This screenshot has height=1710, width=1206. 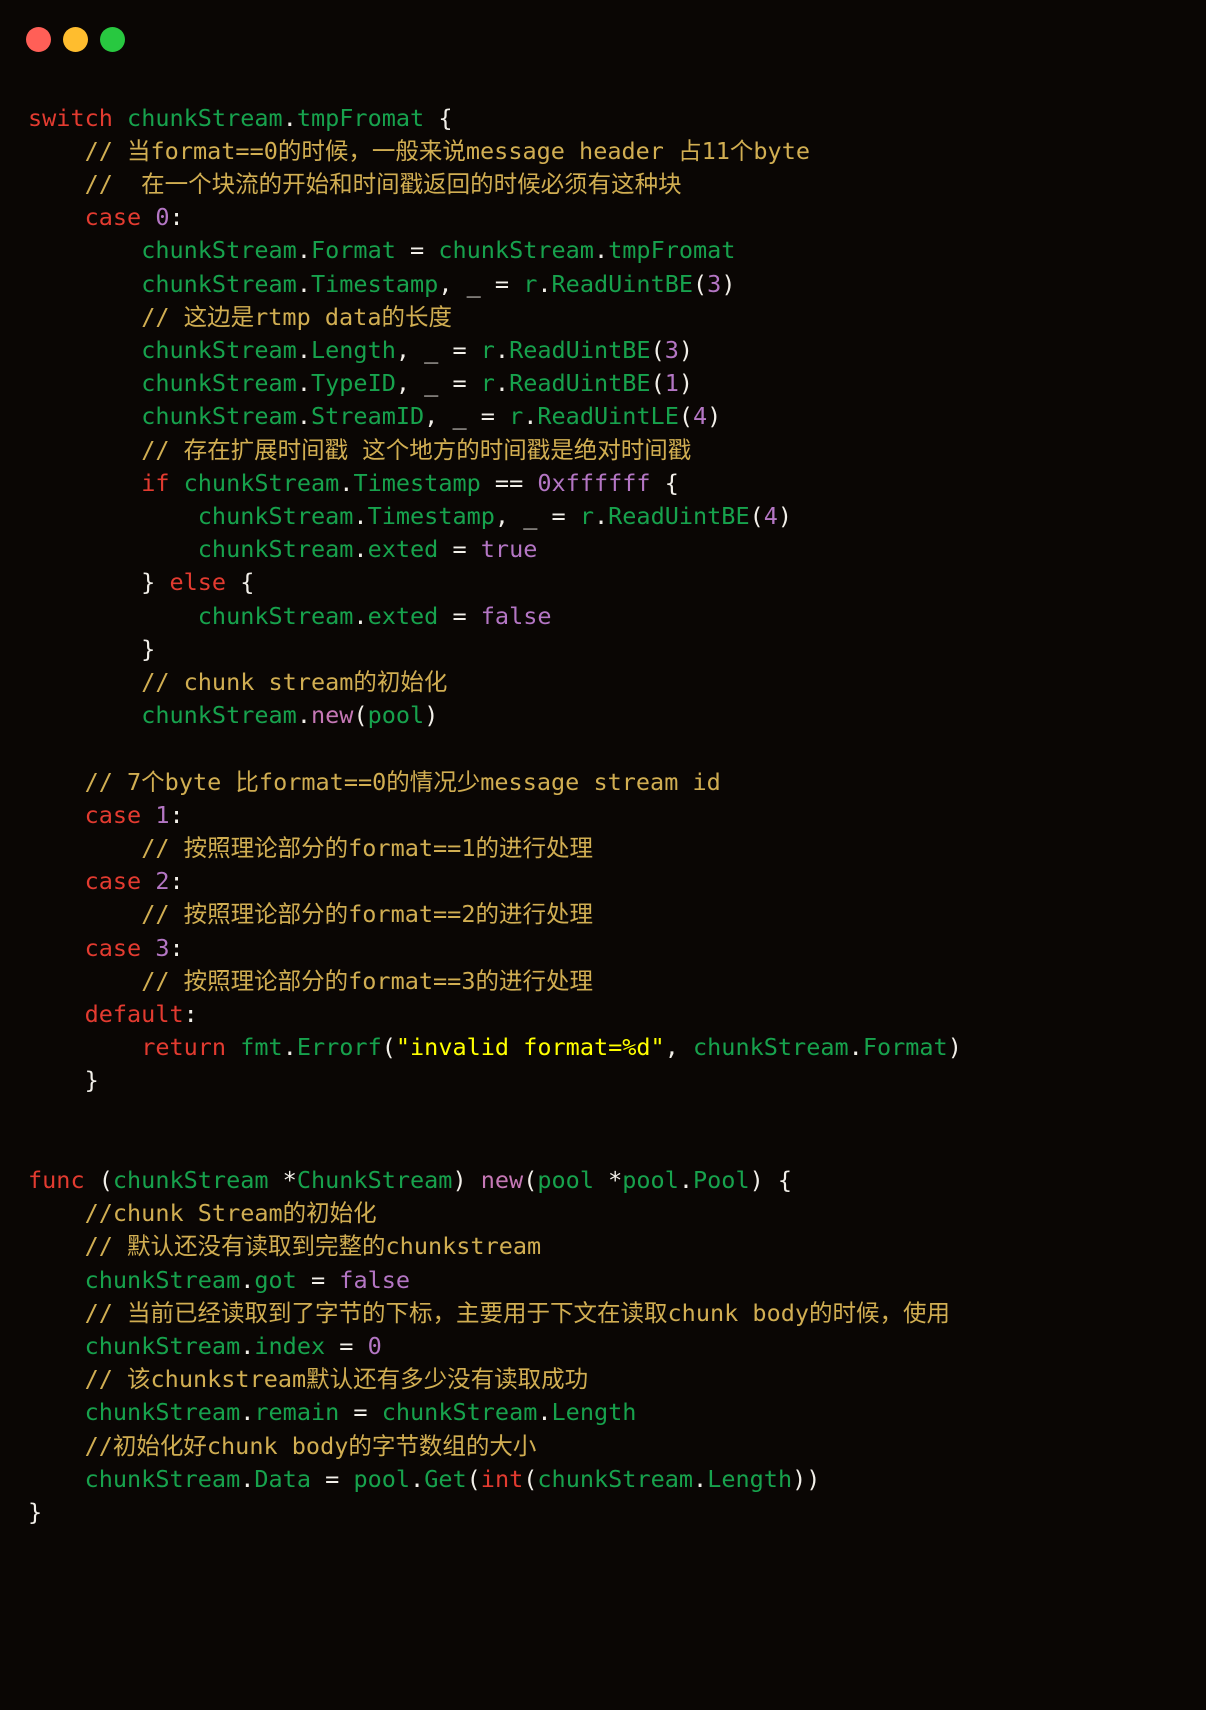 What do you see at coordinates (162, 814) in the screenshot?
I see `code-token-num: 1` at bounding box center [162, 814].